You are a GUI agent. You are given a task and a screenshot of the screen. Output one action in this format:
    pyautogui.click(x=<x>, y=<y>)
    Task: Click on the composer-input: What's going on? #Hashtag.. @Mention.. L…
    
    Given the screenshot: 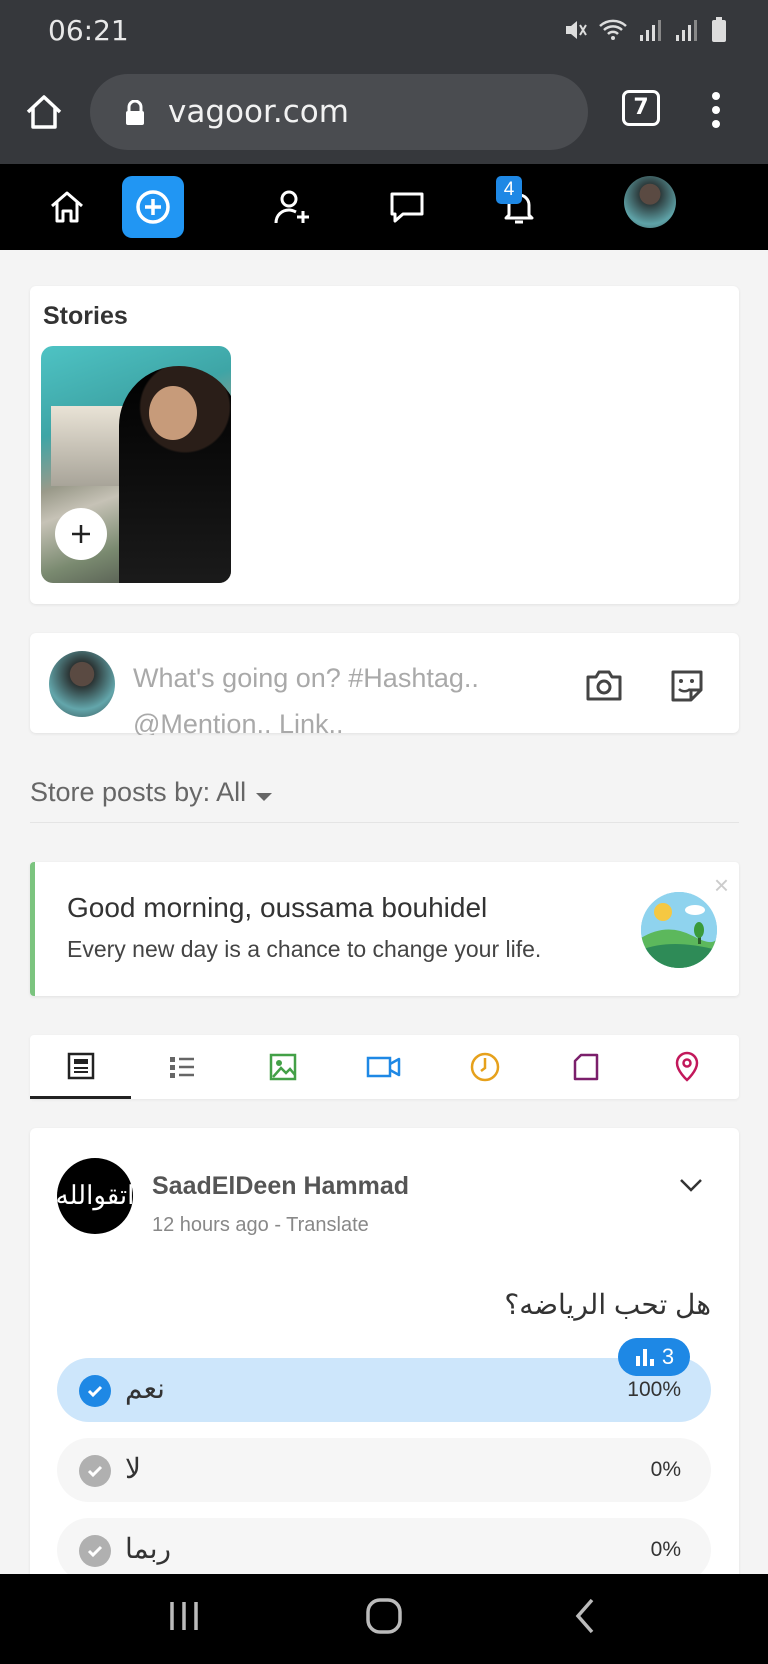 What is the action you would take?
    pyautogui.click(x=353, y=695)
    